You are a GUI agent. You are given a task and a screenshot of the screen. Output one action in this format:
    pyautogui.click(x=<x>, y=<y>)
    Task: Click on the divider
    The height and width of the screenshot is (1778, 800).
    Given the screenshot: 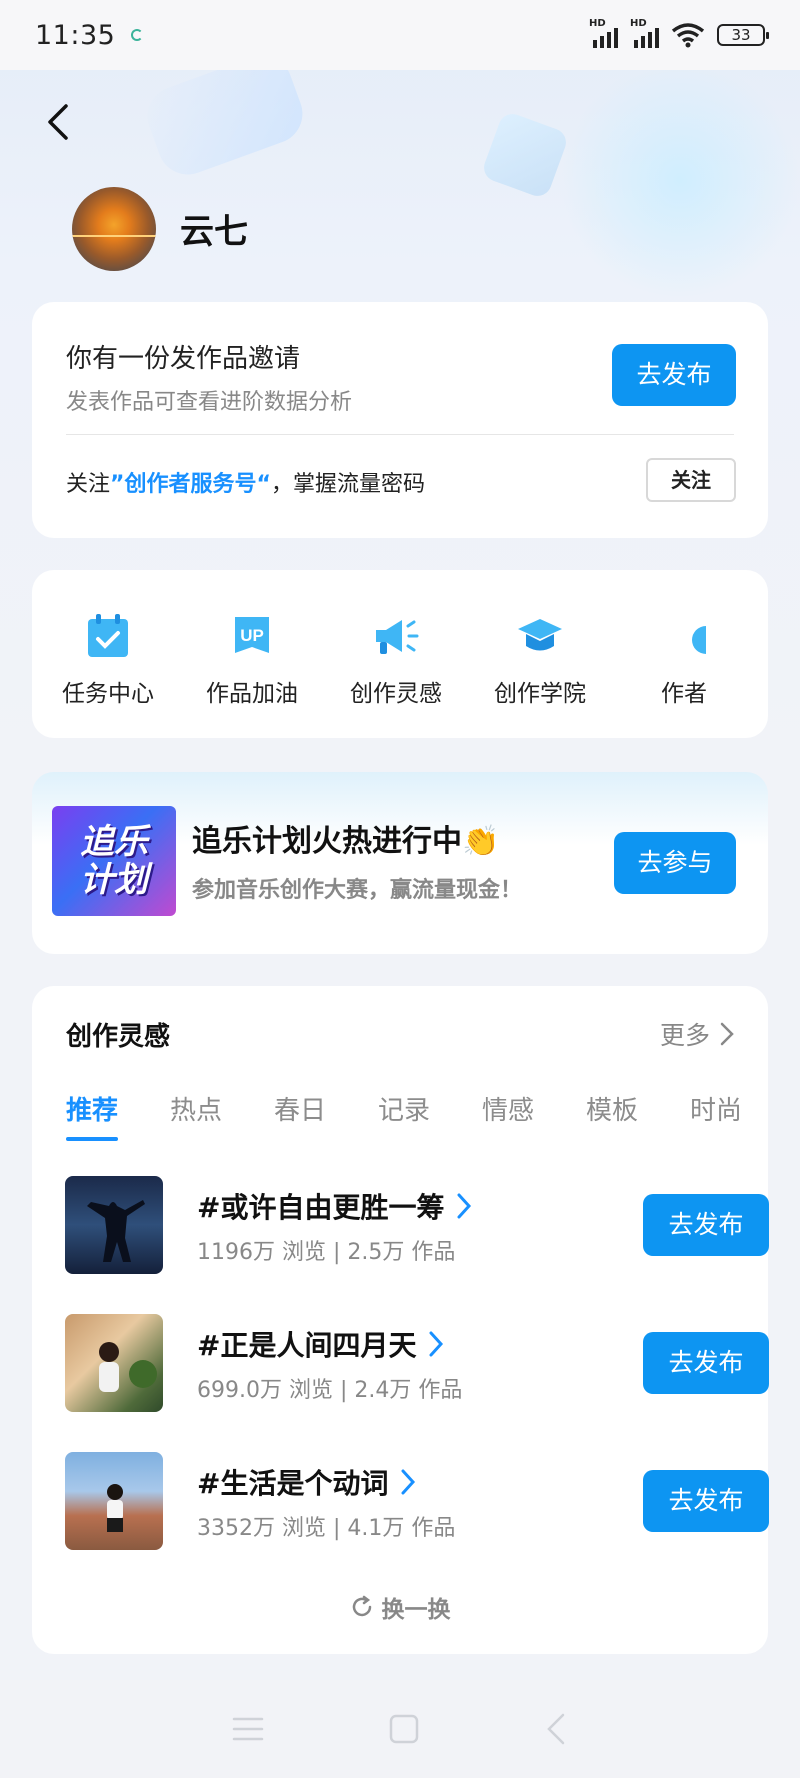 What is the action you would take?
    pyautogui.click(x=400, y=434)
    